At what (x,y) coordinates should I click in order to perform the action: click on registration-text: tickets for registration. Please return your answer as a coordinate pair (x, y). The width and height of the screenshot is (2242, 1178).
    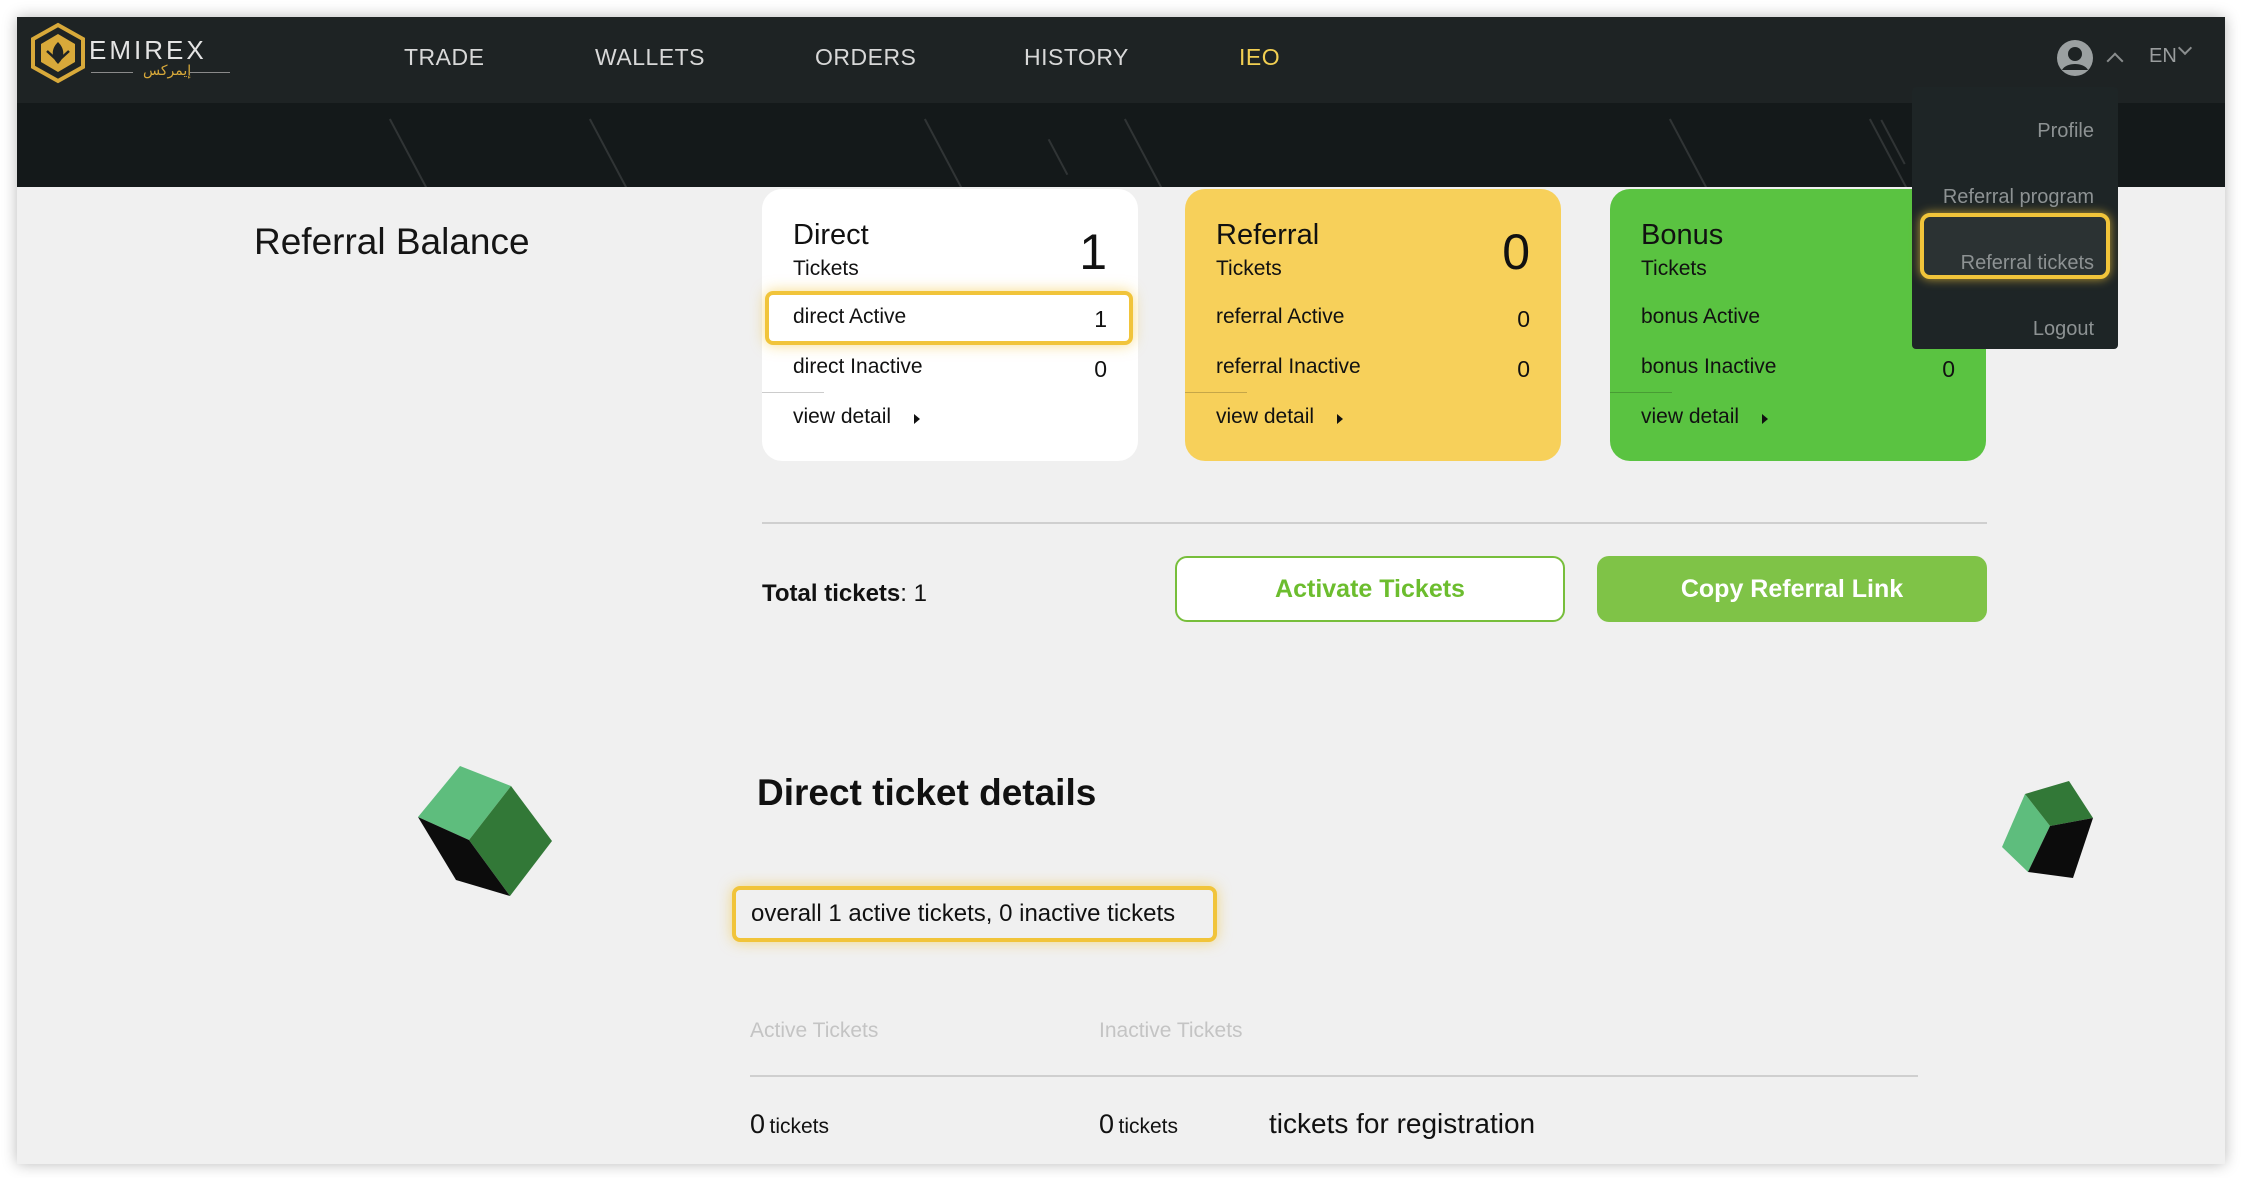
    Looking at the image, I should click on (1402, 1123).